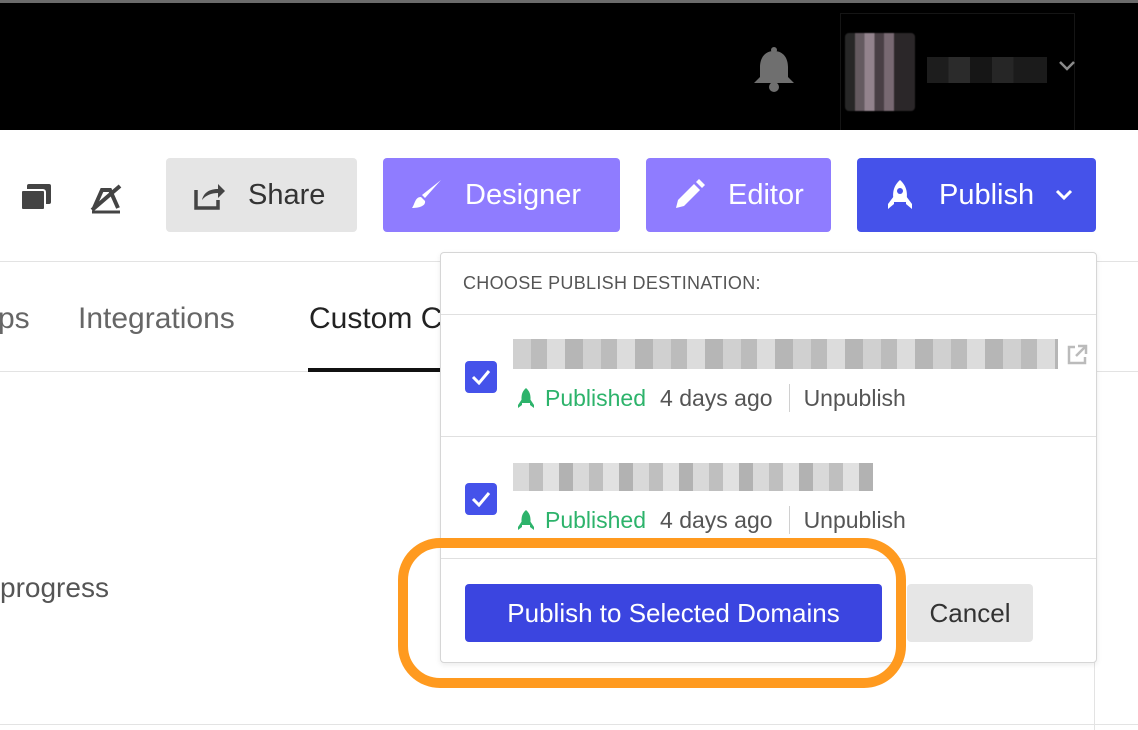  Describe the element at coordinates (156, 319) in the screenshot. I see `tab-integrations: Integrations` at that location.